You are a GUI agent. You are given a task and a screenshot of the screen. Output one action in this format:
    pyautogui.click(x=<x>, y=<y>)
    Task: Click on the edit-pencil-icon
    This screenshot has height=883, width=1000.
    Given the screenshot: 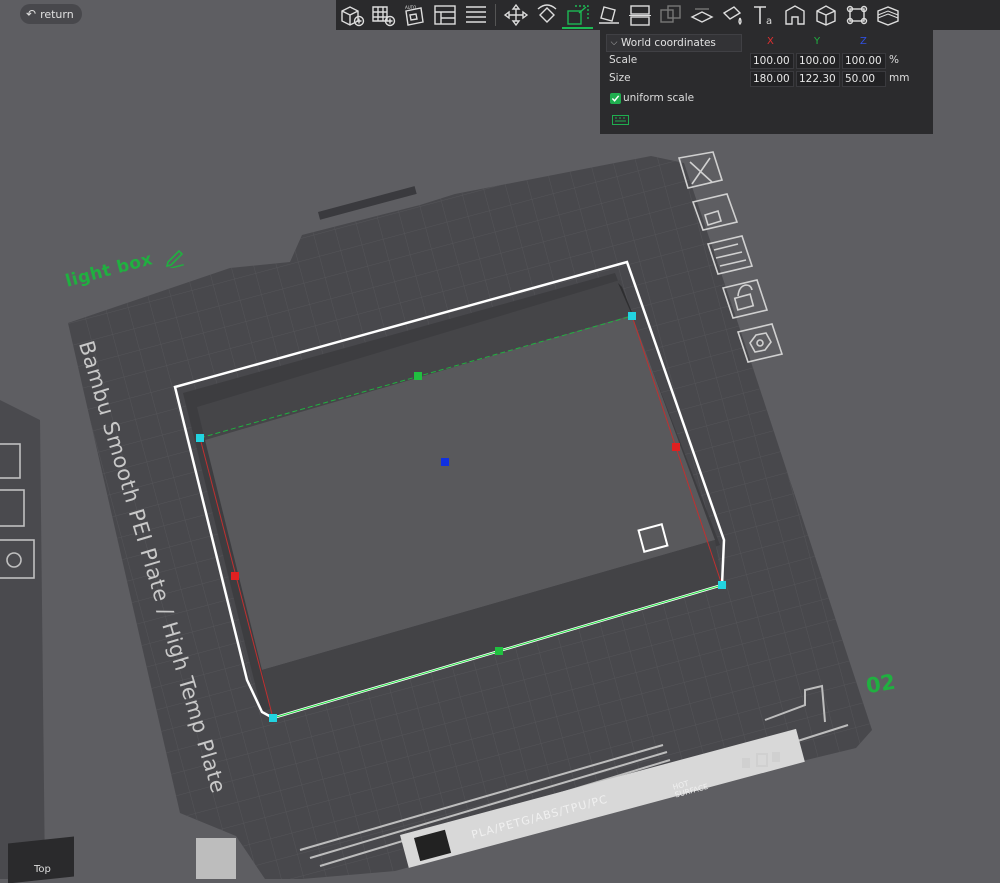 What is the action you would take?
    pyautogui.click(x=175, y=257)
    